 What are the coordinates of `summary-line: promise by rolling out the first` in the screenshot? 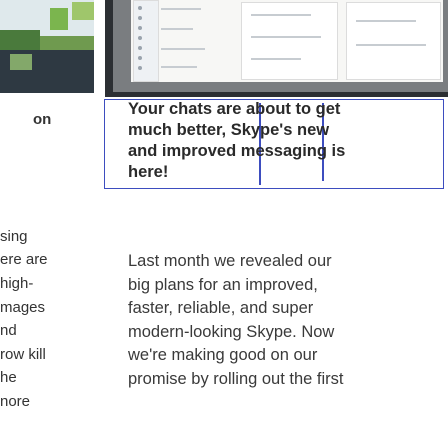 It's located at (236, 378).